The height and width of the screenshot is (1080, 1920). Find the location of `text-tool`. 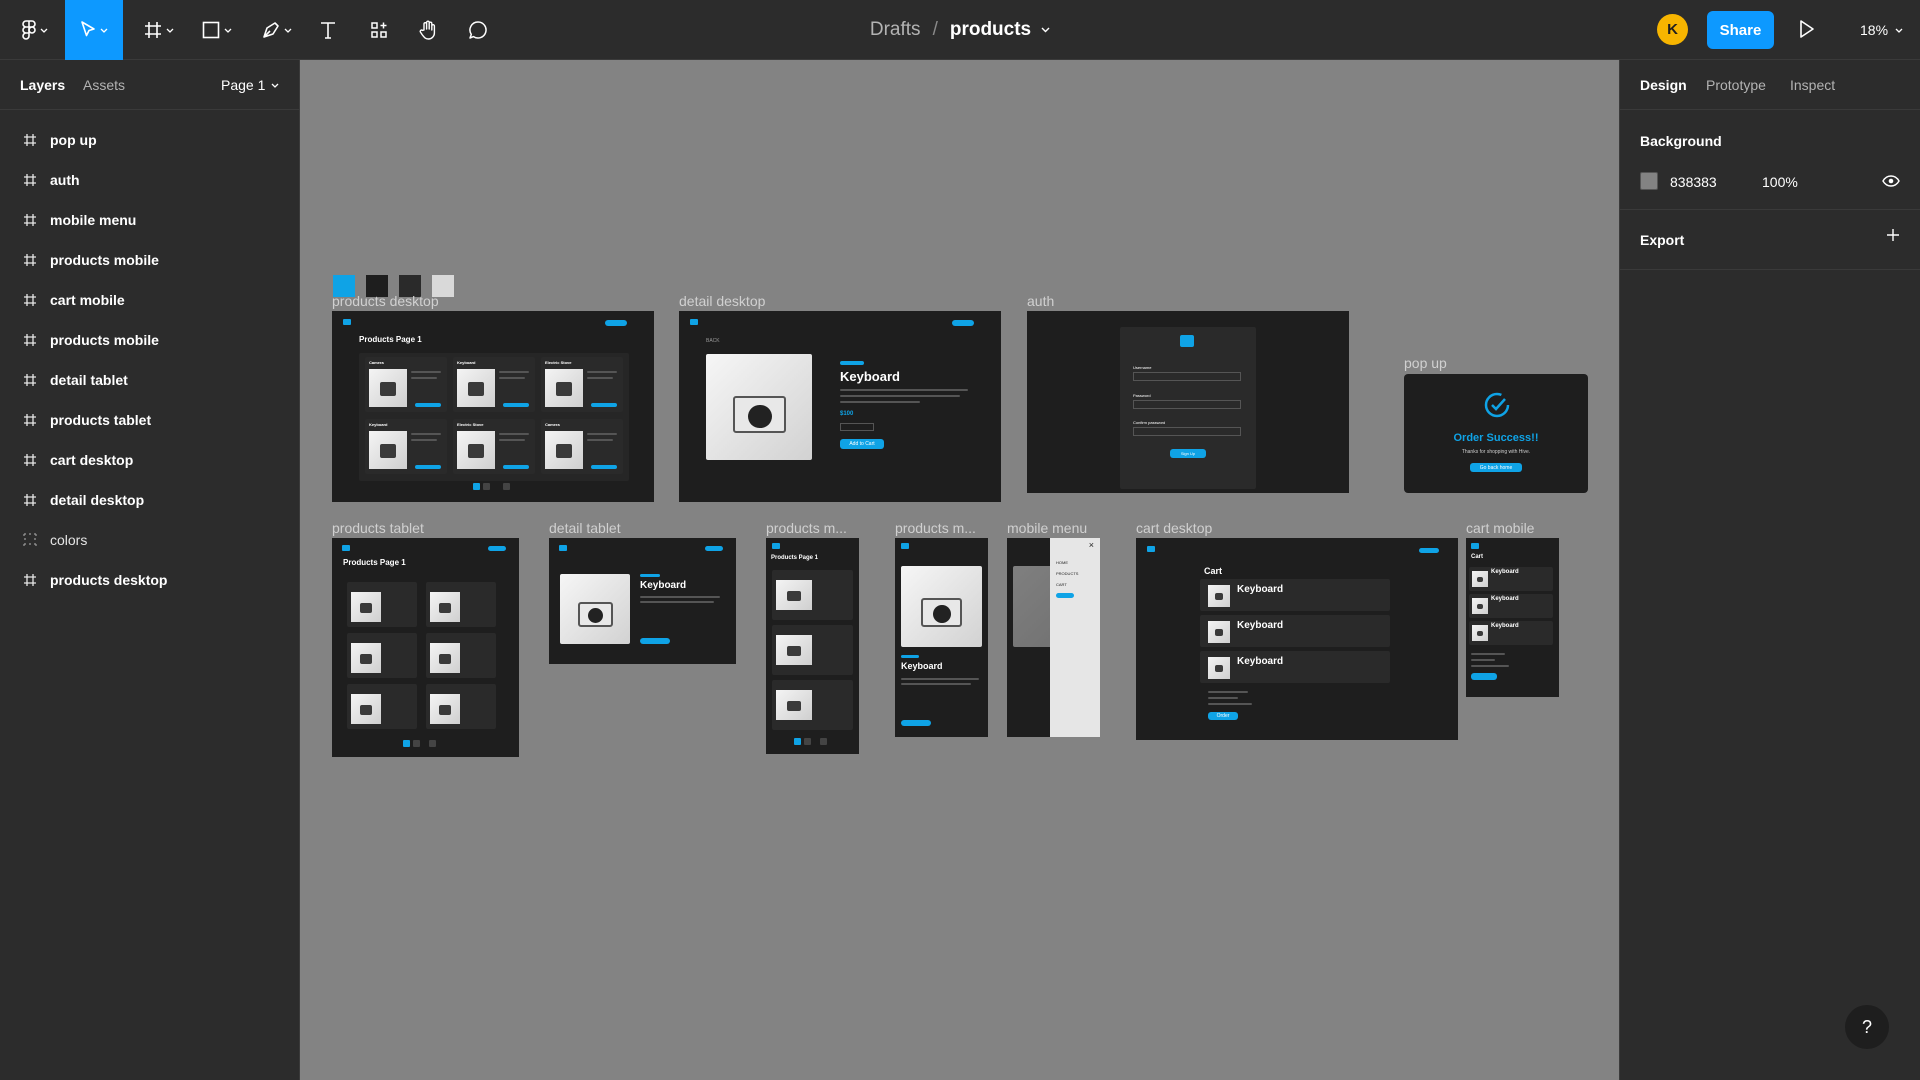

text-tool is located at coordinates (328, 30).